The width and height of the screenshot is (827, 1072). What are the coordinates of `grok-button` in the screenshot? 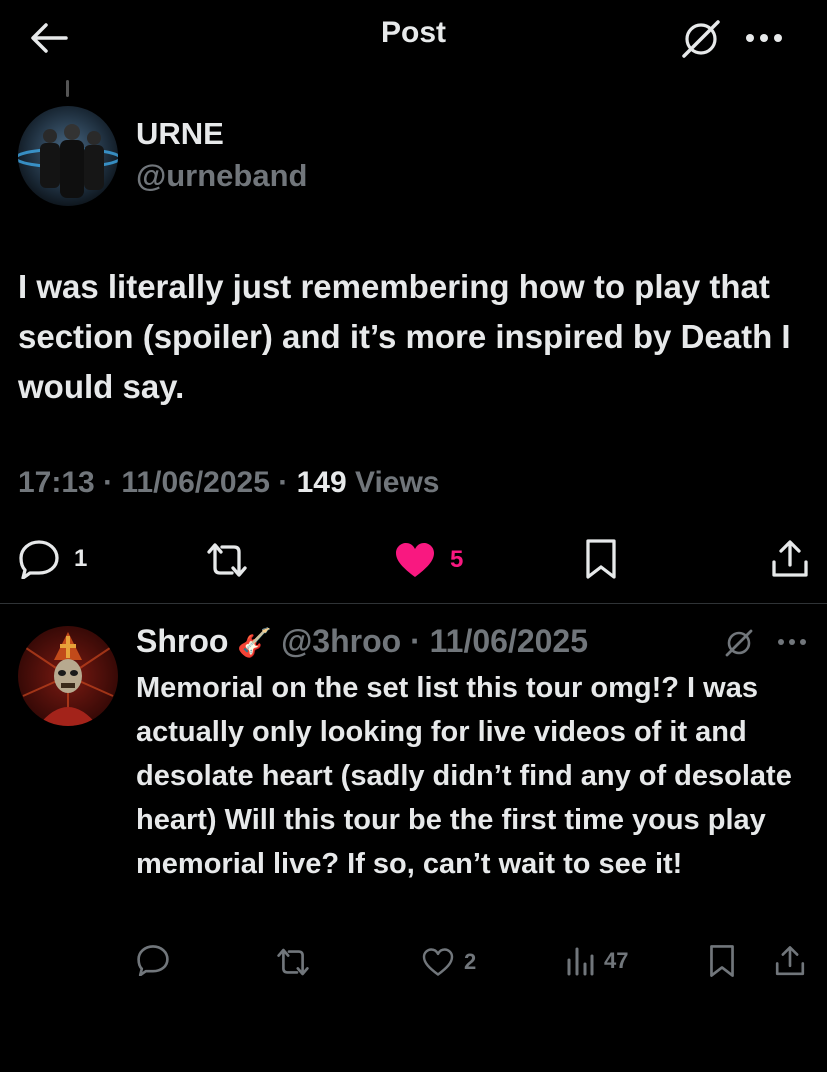 It's located at (701, 39).